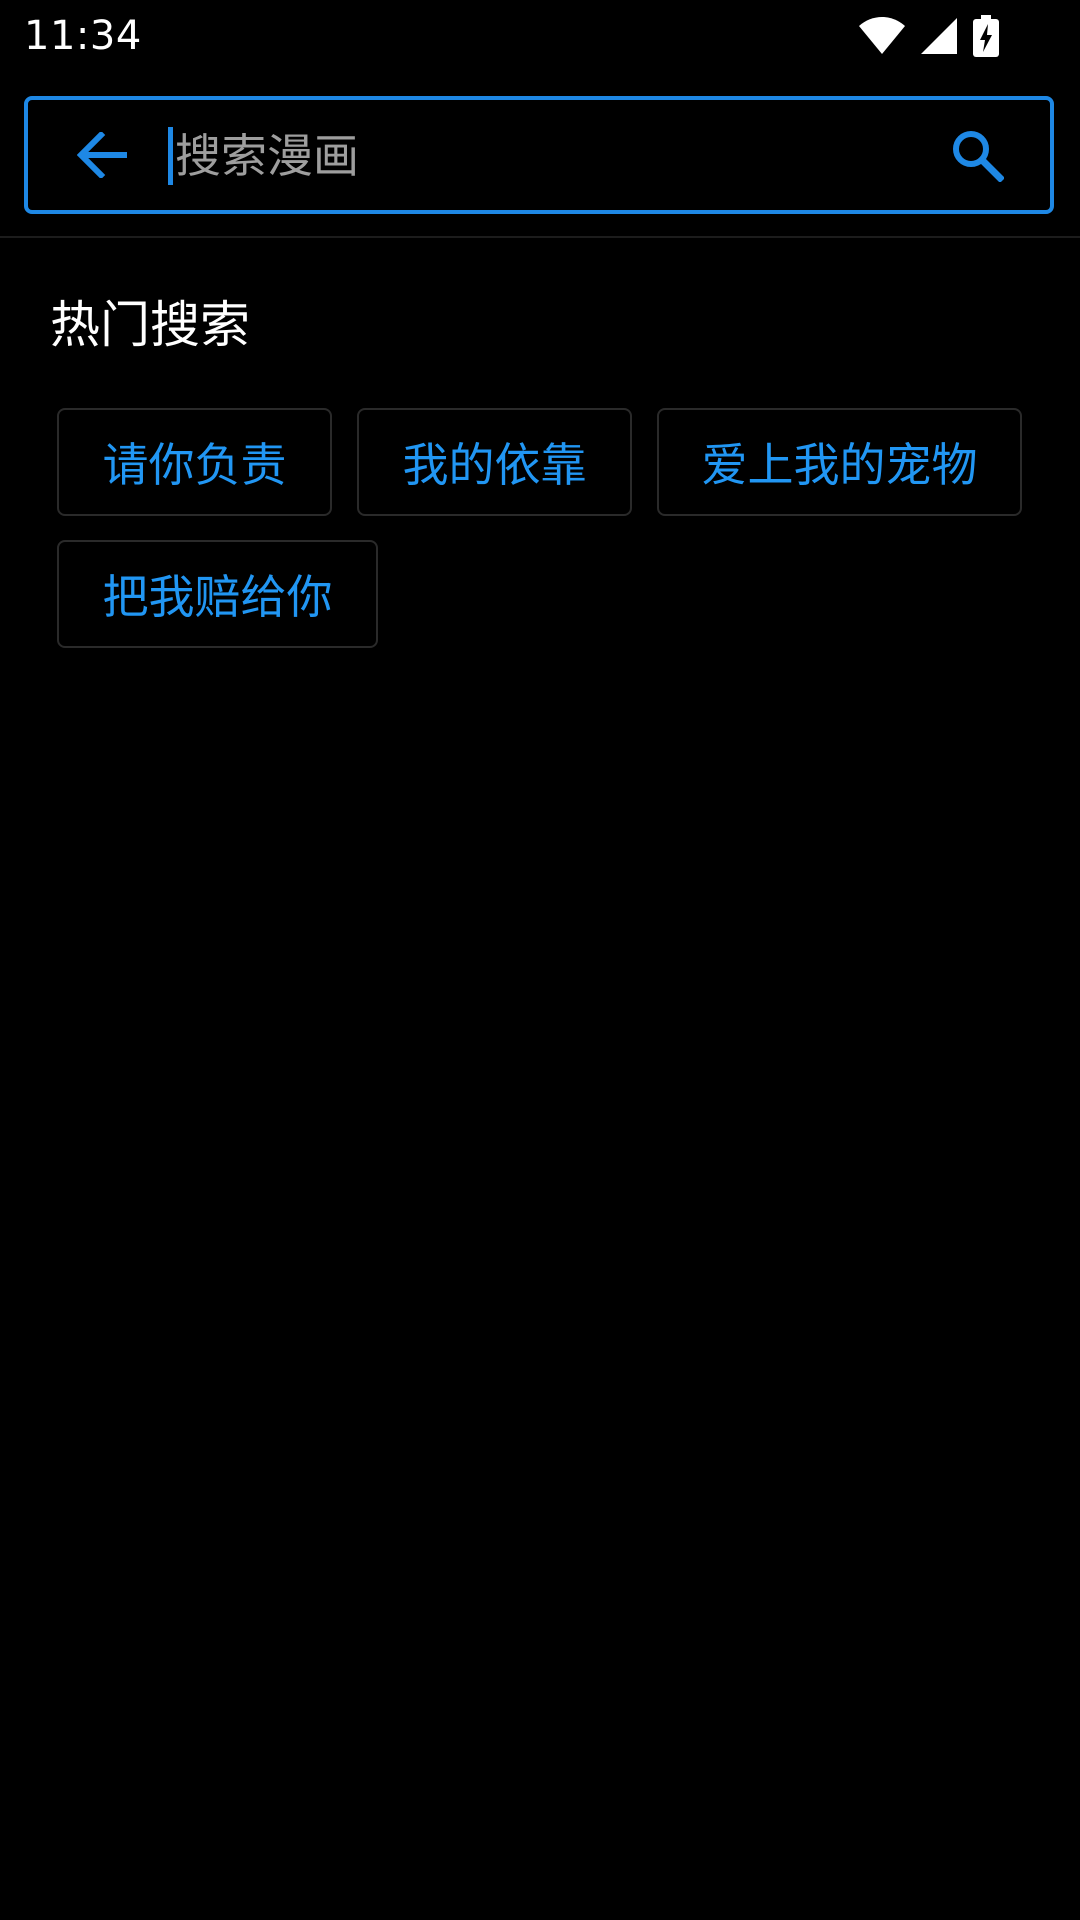 The height and width of the screenshot is (1920, 1080). I want to click on hot-search-title: 热门搜索, so click(150, 325).